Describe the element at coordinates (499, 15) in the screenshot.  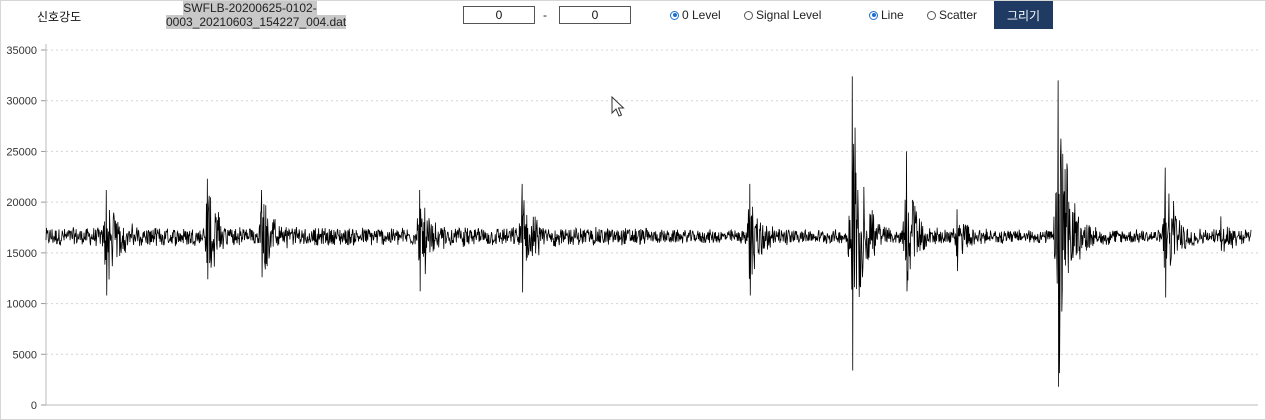
I see `range-start-input` at that location.